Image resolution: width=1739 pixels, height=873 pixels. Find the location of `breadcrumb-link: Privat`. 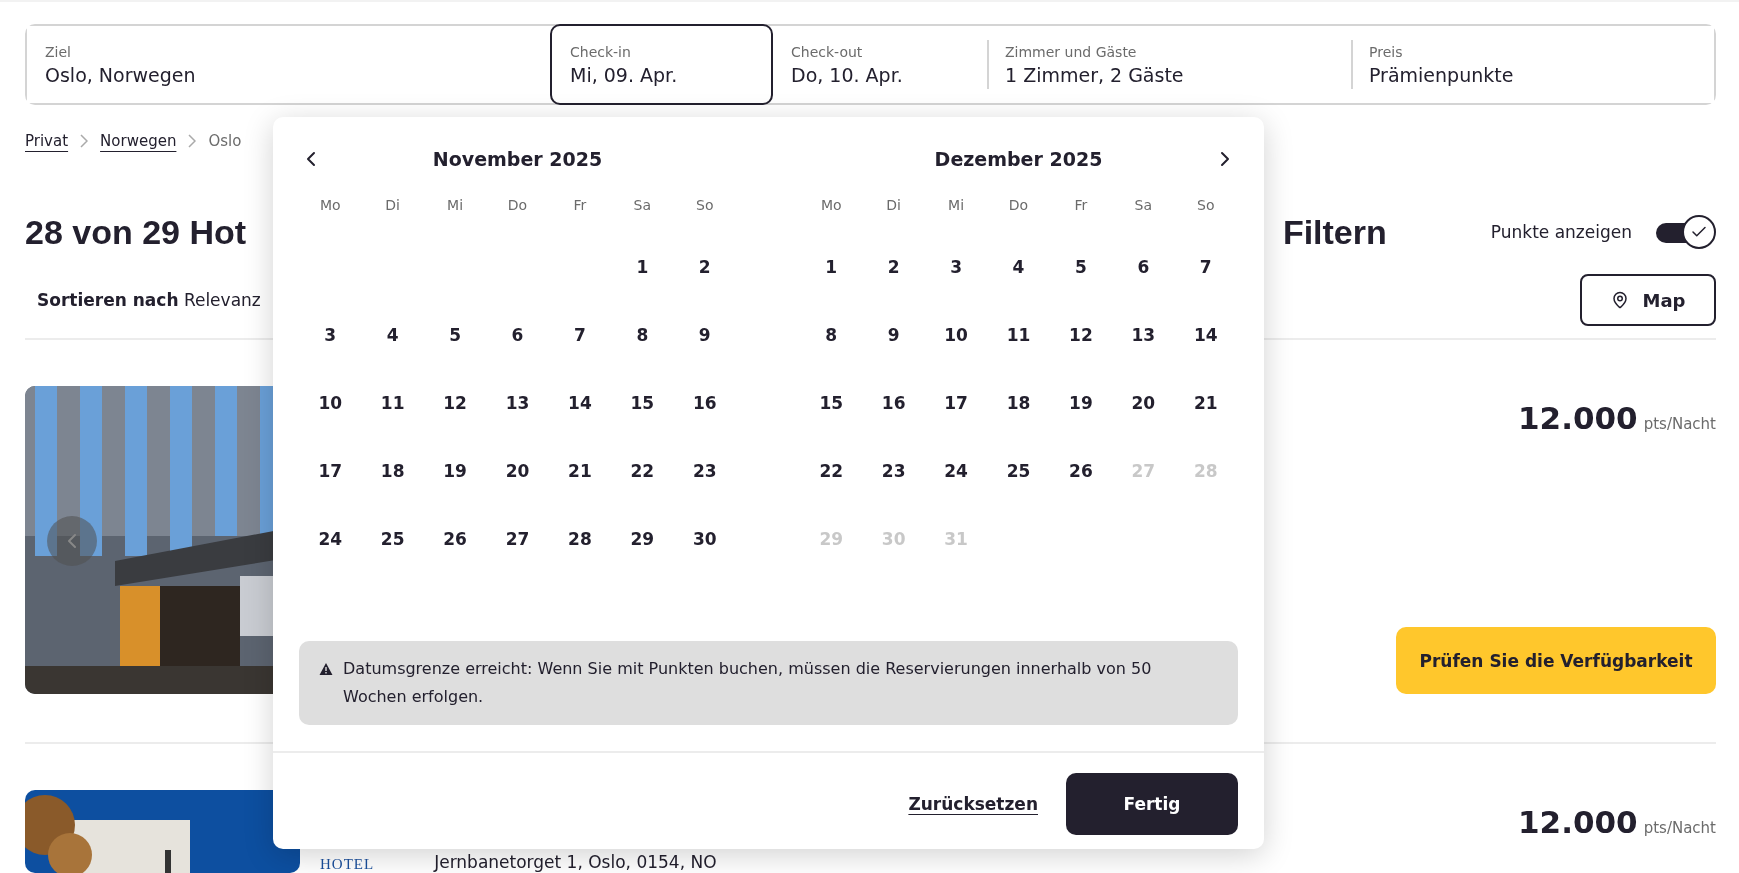

breadcrumb-link: Privat is located at coordinates (47, 141).